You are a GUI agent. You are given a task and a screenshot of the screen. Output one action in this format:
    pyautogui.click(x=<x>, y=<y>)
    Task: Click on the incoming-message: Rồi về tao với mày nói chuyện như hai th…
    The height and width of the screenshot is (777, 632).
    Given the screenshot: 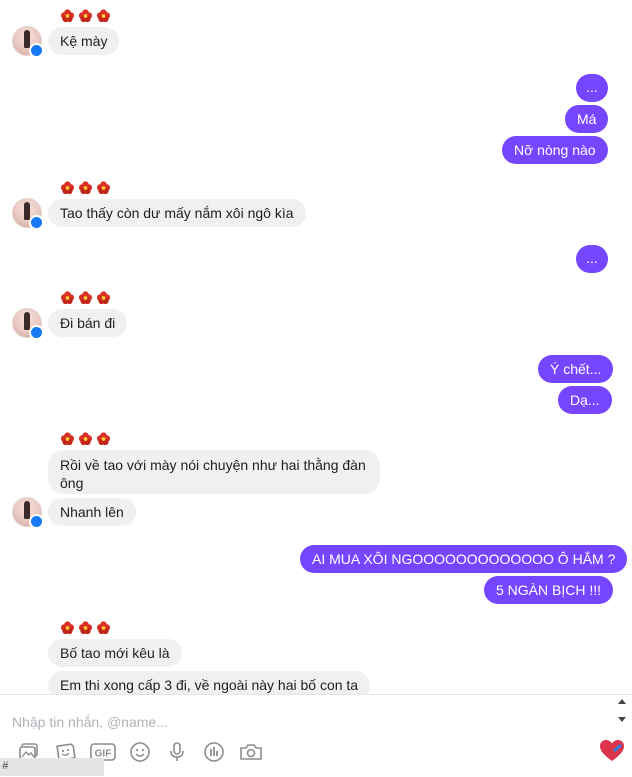 What is the action you would take?
    pyautogui.click(x=214, y=472)
    